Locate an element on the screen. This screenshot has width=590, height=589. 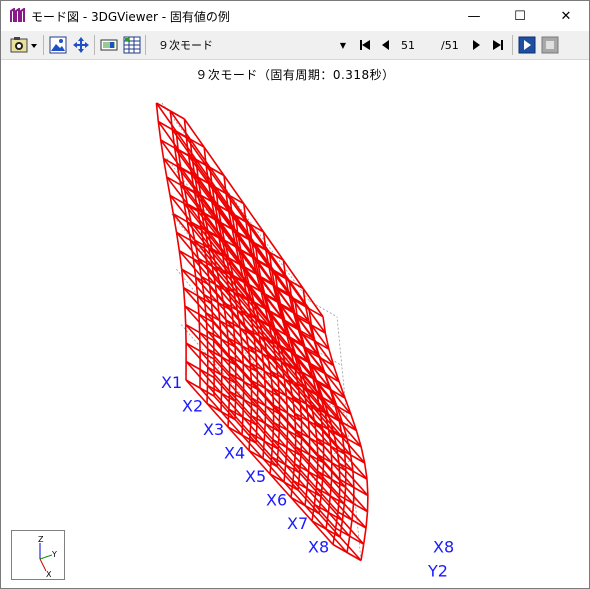
maximize-icon: ☐ is located at coordinates (520, 16).